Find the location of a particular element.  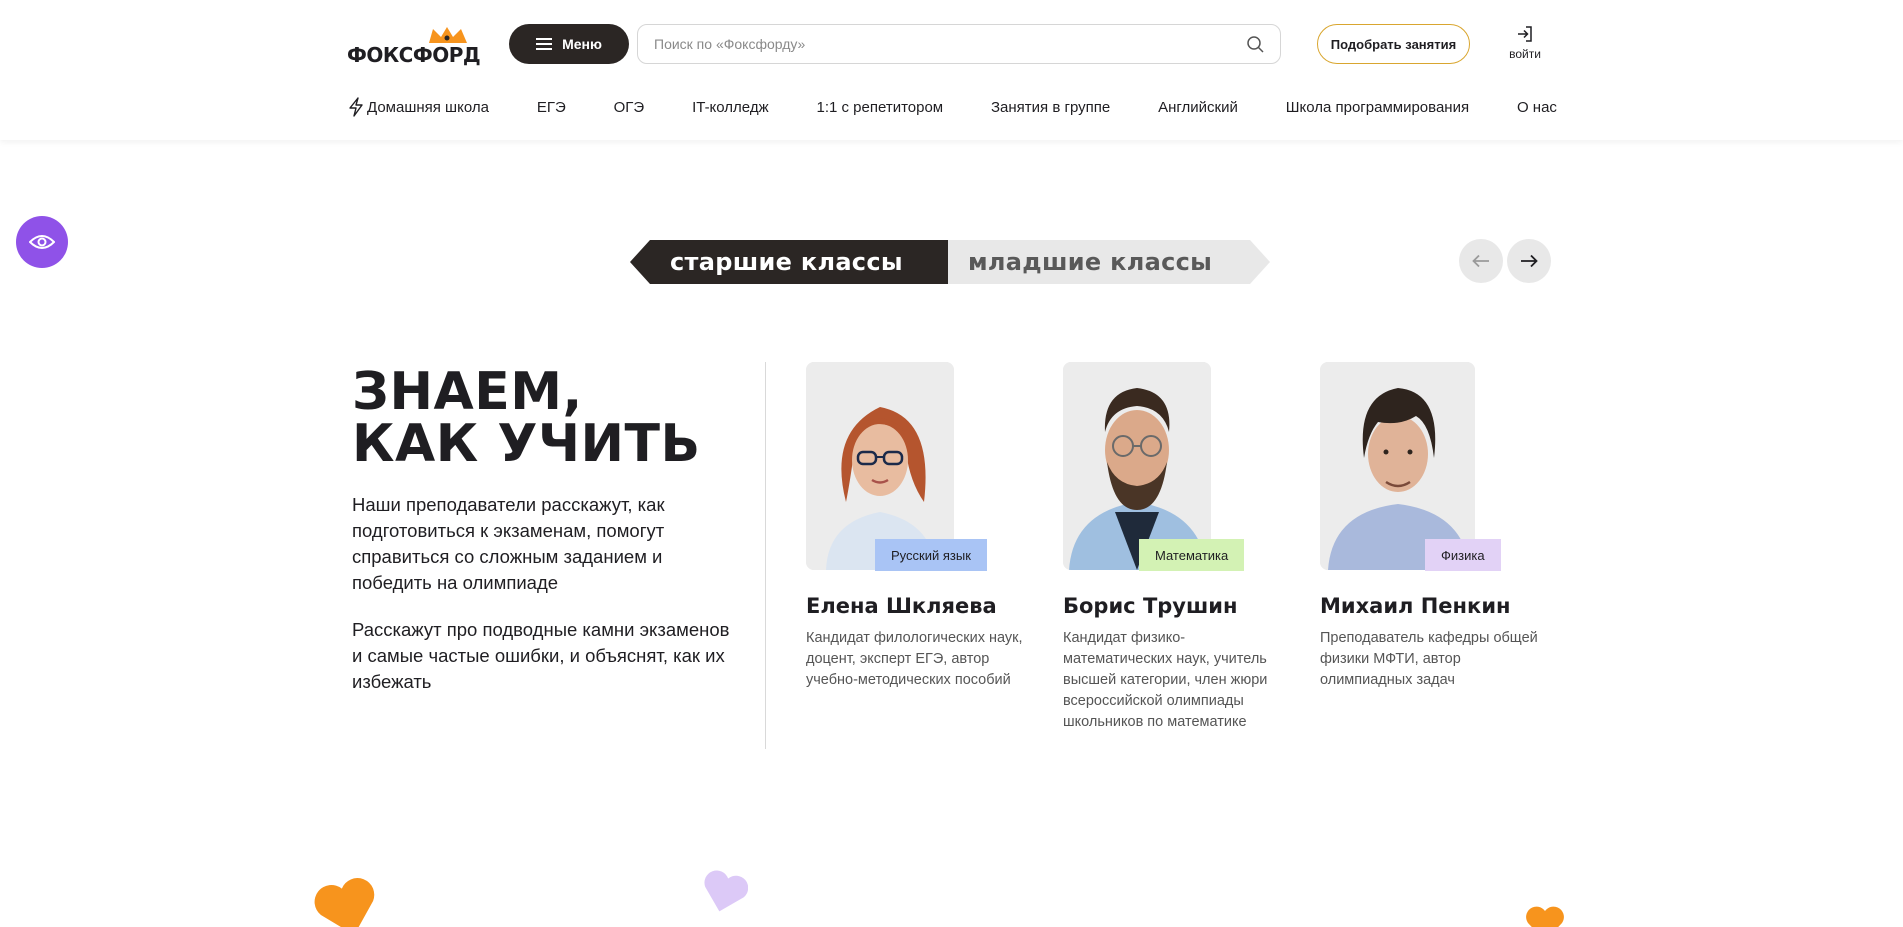

accessibility-button is located at coordinates (42, 242).